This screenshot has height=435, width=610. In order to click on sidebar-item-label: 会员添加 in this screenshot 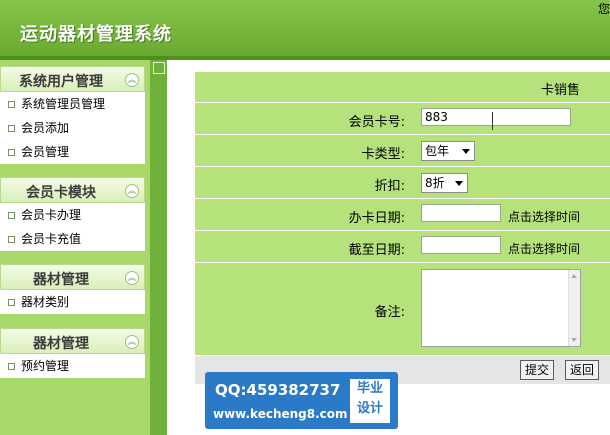, I will do `click(45, 128)`.